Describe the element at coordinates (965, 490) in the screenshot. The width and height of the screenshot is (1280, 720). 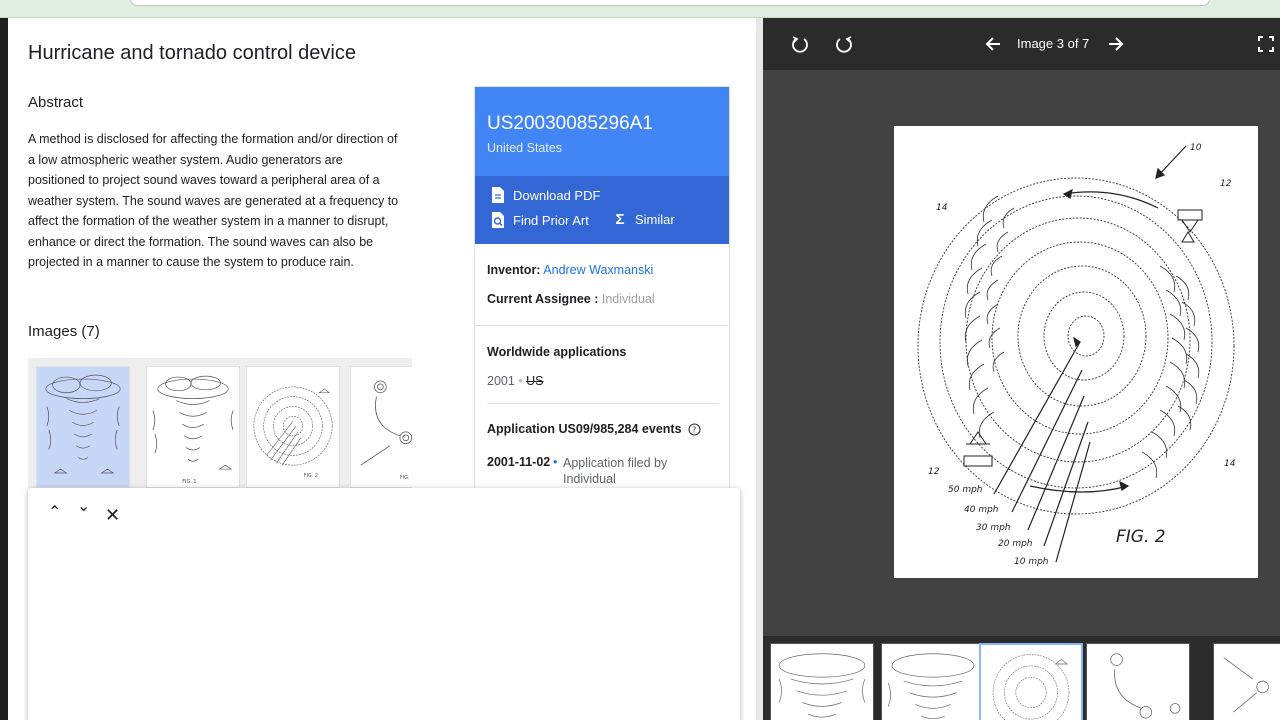
I see `svg-text: 50 mph` at that location.